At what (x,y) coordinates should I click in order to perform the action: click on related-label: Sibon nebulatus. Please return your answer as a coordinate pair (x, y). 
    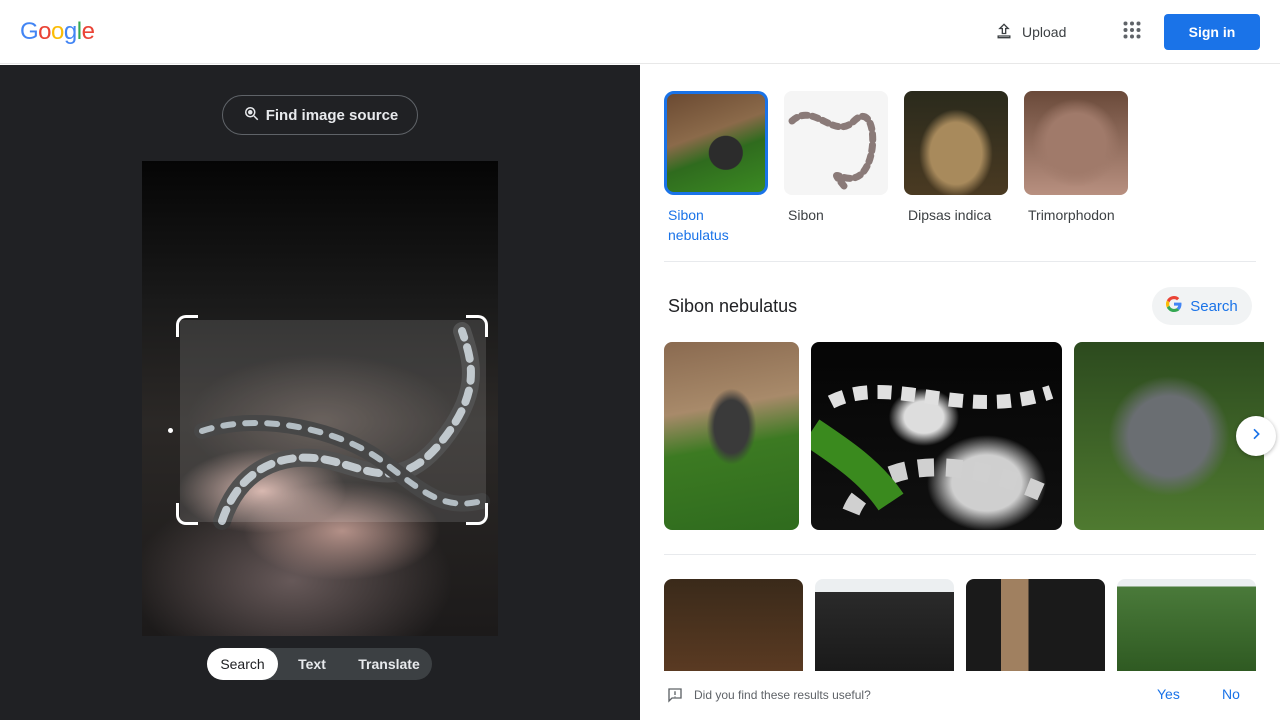
    Looking at the image, I should click on (698, 225).